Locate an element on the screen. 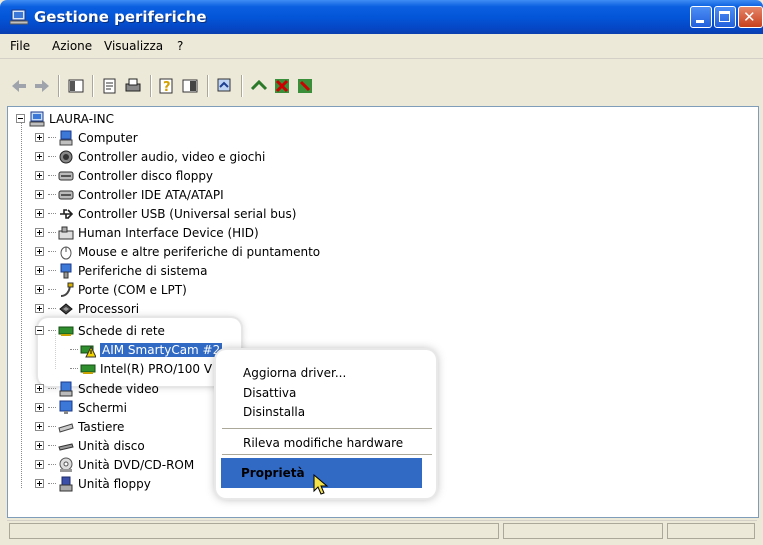 Image resolution: width=763 pixels, height=545 pixels. dvd-drive-icon is located at coordinates (66, 464).